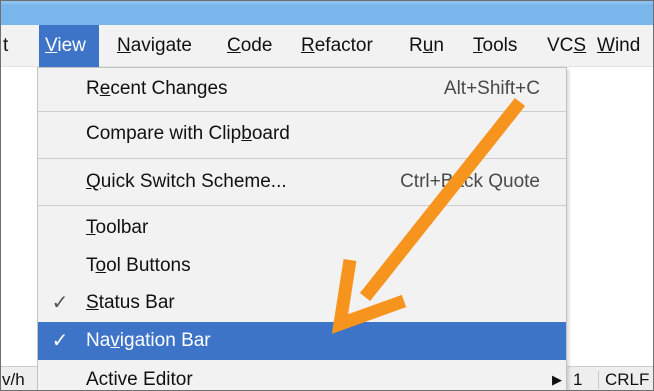 The width and height of the screenshot is (654, 391). What do you see at coordinates (416, 45) in the screenshot?
I see `menu-run-pre: R` at bounding box center [416, 45].